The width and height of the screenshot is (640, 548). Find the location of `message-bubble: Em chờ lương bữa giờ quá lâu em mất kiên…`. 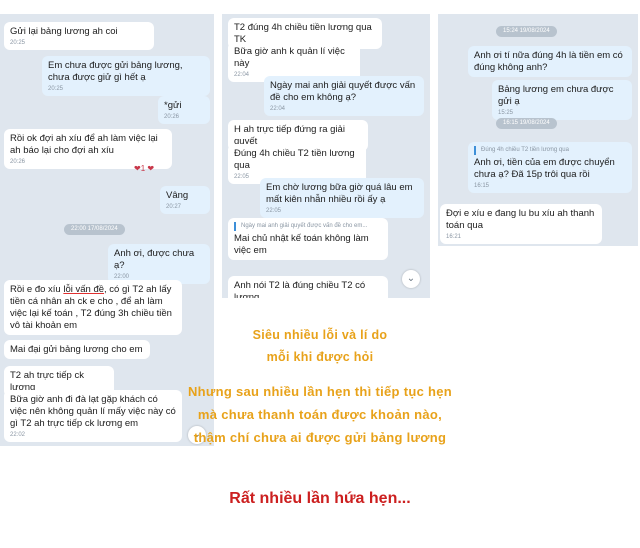

message-bubble: Em chờ lương bữa giờ quá lâu em mất kiên… is located at coordinates (342, 198).